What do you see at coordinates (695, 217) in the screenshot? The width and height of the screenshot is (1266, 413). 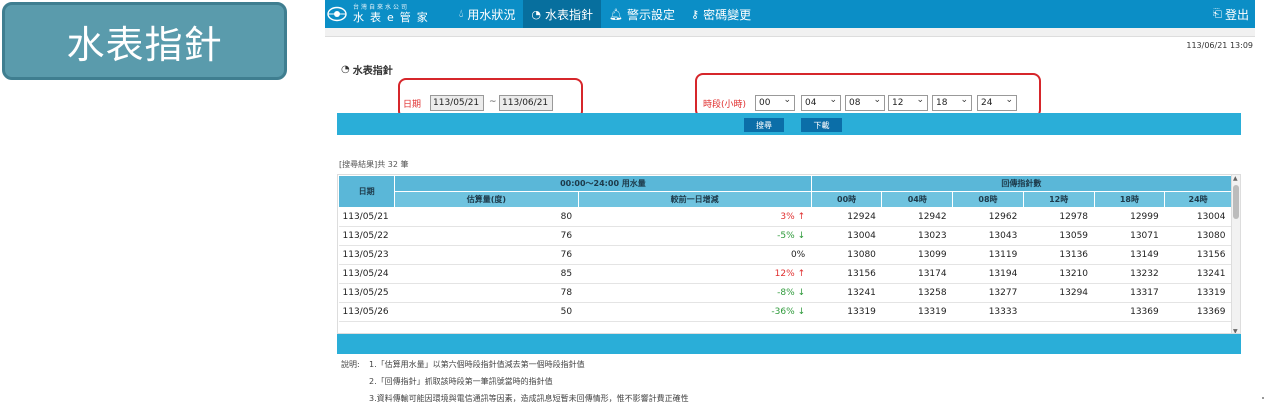 I see `row-change-cell: 3% ↑` at bounding box center [695, 217].